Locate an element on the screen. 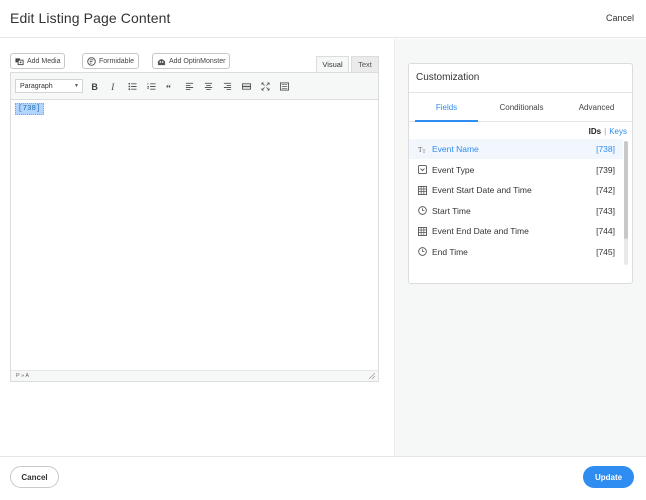 The width and height of the screenshot is (646, 500). update-button: Update is located at coordinates (608, 477).